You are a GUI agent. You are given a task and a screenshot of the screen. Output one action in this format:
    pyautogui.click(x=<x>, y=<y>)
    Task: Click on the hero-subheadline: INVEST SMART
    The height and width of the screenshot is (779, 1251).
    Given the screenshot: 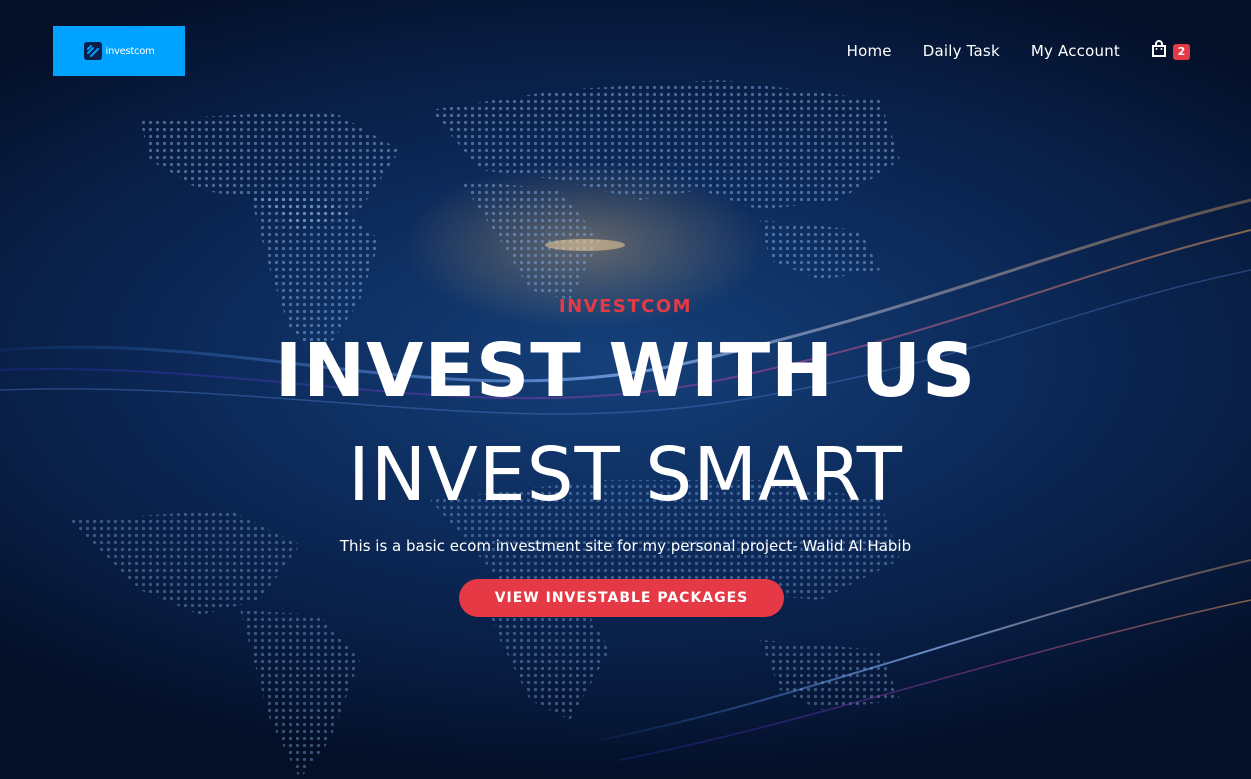 What is the action you would take?
    pyautogui.click(x=625, y=475)
    